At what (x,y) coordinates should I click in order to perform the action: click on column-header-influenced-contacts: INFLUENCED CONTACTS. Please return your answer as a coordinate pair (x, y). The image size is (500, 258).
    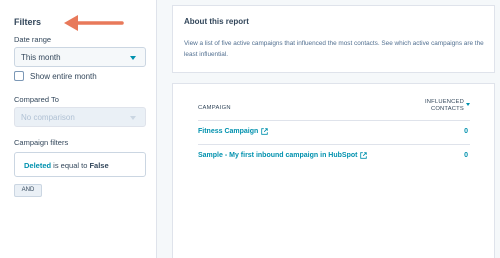
    Looking at the image, I should click on (444, 106).